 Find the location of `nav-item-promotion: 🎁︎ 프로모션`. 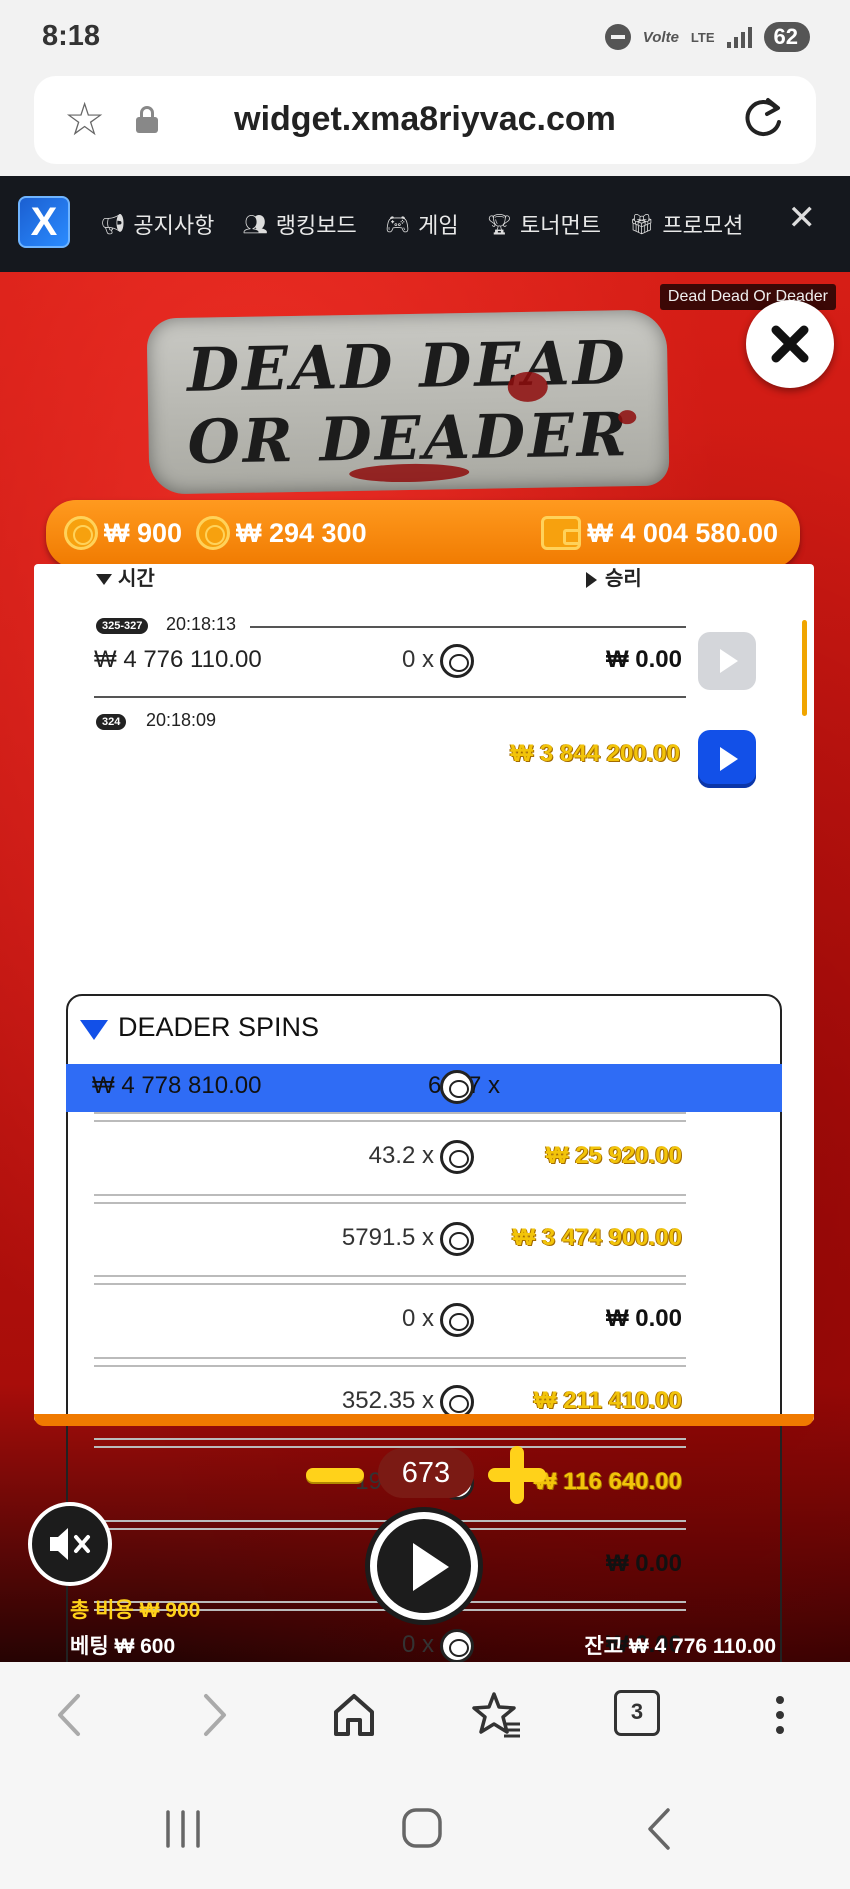

nav-item-promotion: 🎁︎ 프로모션 is located at coordinates (686, 224).